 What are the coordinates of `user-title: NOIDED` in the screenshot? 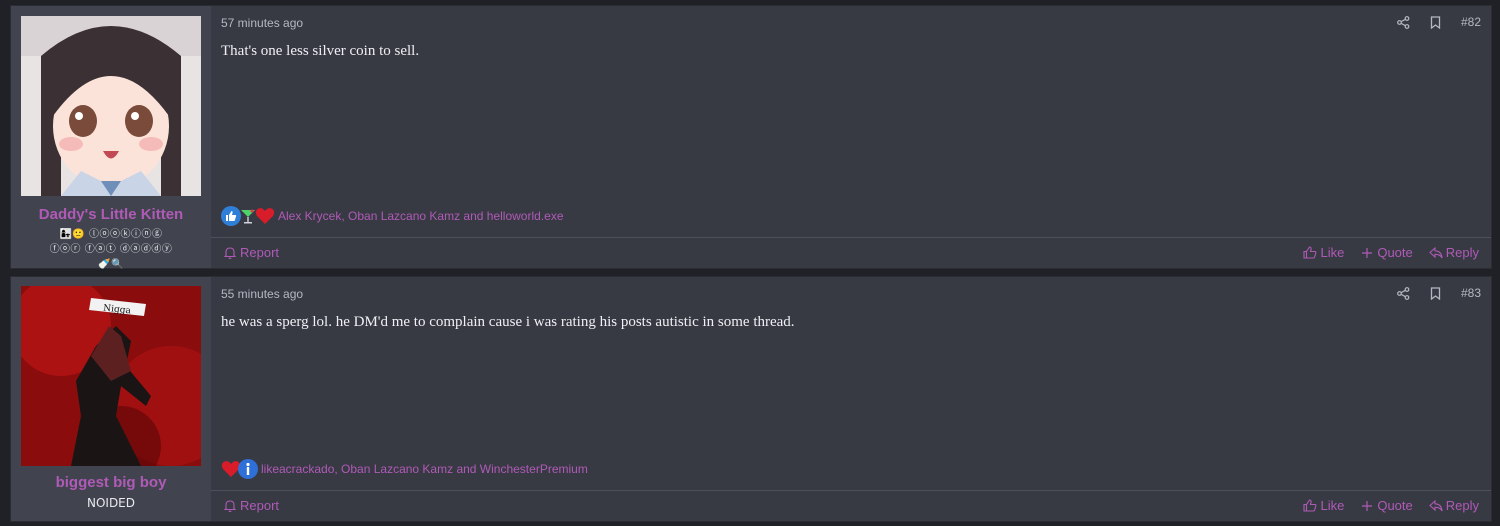 It's located at (111, 503).